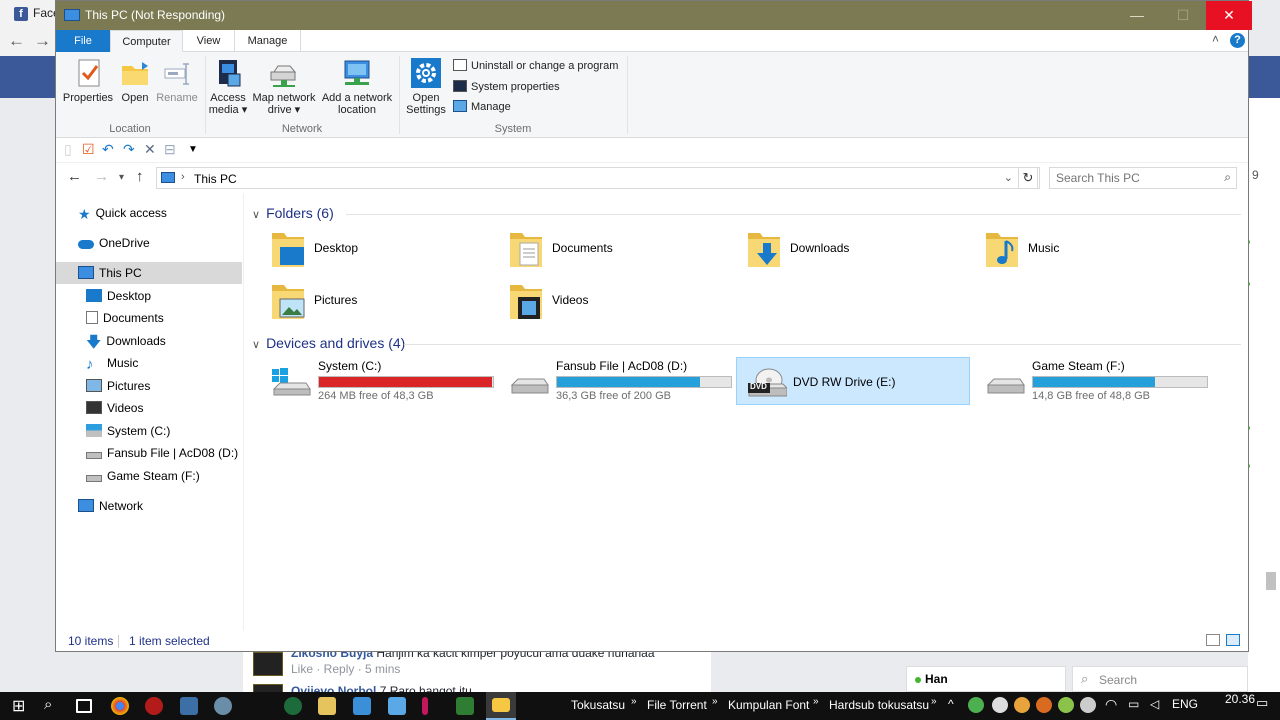  What do you see at coordinates (101, 176) in the screenshot?
I see `forward-arrow-icon: →` at bounding box center [101, 176].